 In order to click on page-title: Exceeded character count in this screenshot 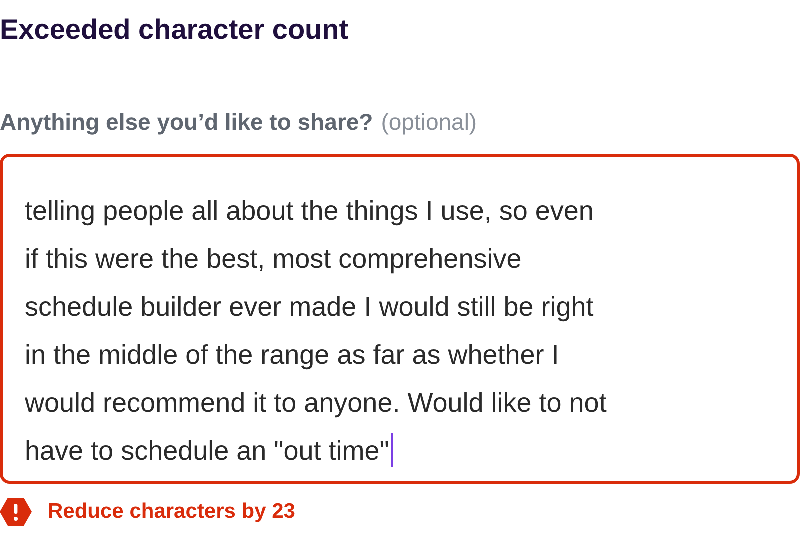, I will do `click(175, 30)`.